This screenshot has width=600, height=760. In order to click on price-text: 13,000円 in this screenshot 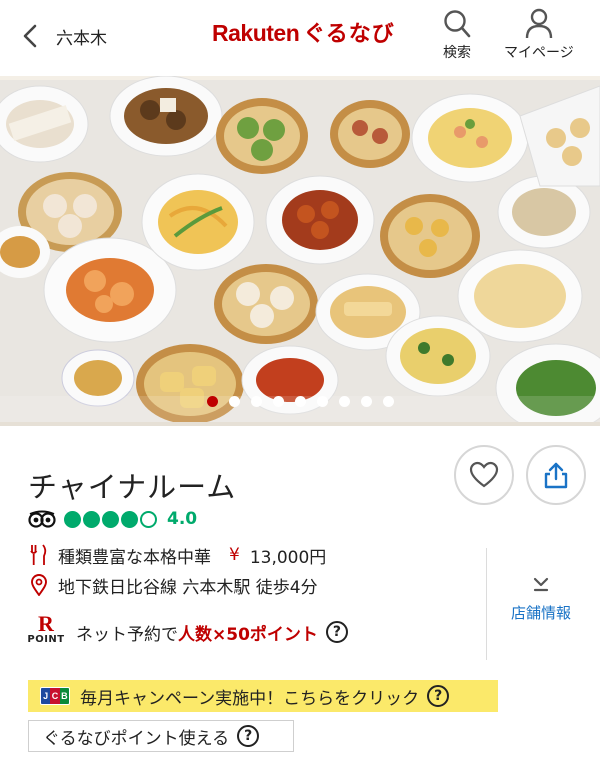, I will do `click(288, 557)`.